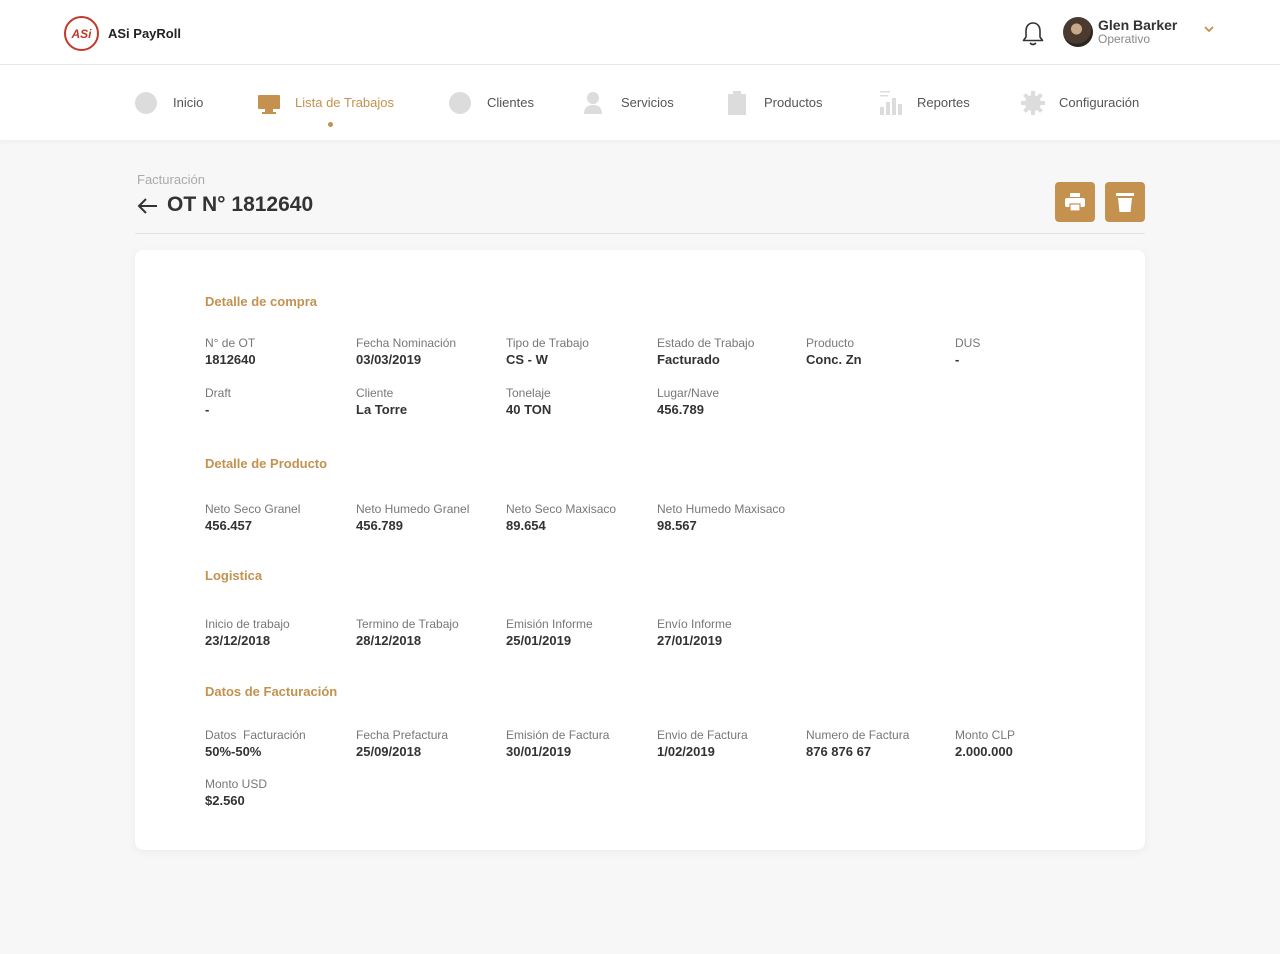 This screenshot has height=954, width=1280. I want to click on nav-item-lista-de-trabajos: Lista de Trabajos, so click(325, 102).